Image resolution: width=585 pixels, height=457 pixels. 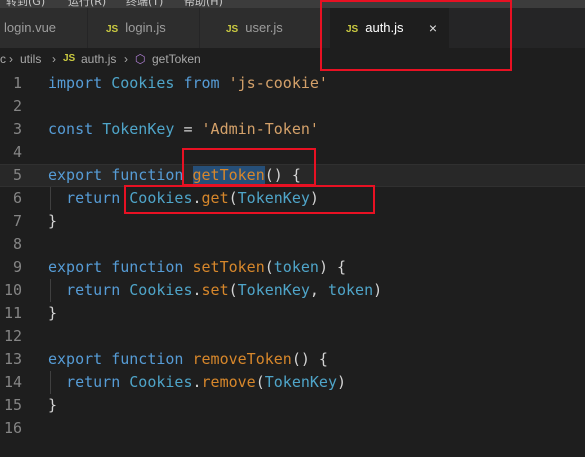 I want to click on code-token: from, so click(x=201, y=83).